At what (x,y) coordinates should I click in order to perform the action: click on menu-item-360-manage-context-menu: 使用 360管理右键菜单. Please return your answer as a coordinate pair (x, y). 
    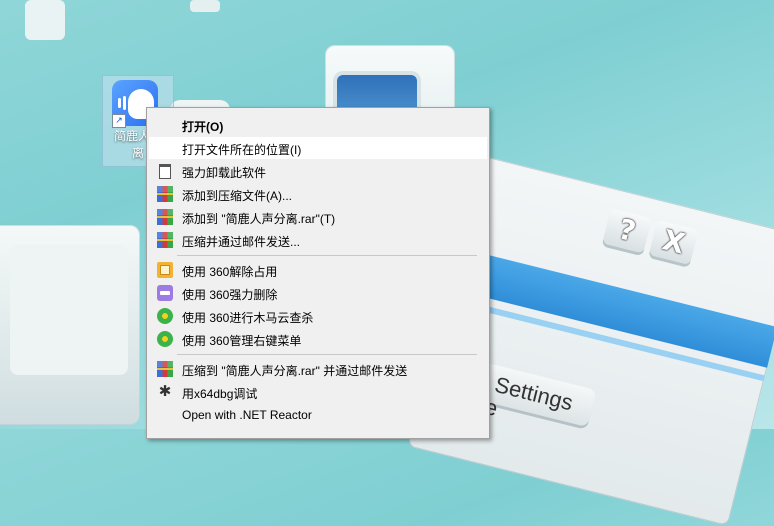
    Looking at the image, I should click on (318, 339).